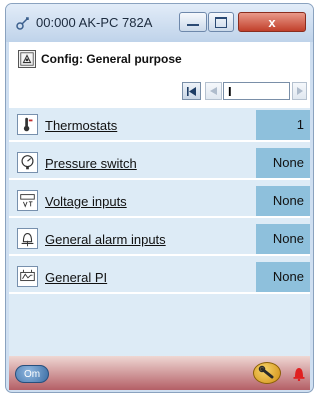 The width and height of the screenshot is (320, 398). I want to click on thermostat-icon, so click(27, 124).